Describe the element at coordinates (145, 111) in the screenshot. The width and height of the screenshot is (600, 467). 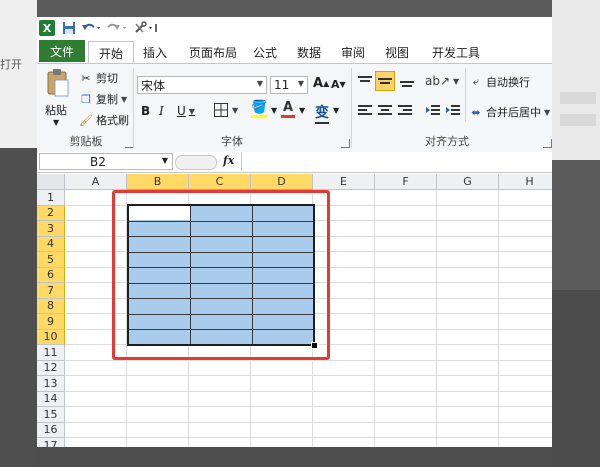
I see `bold-button: B` at that location.